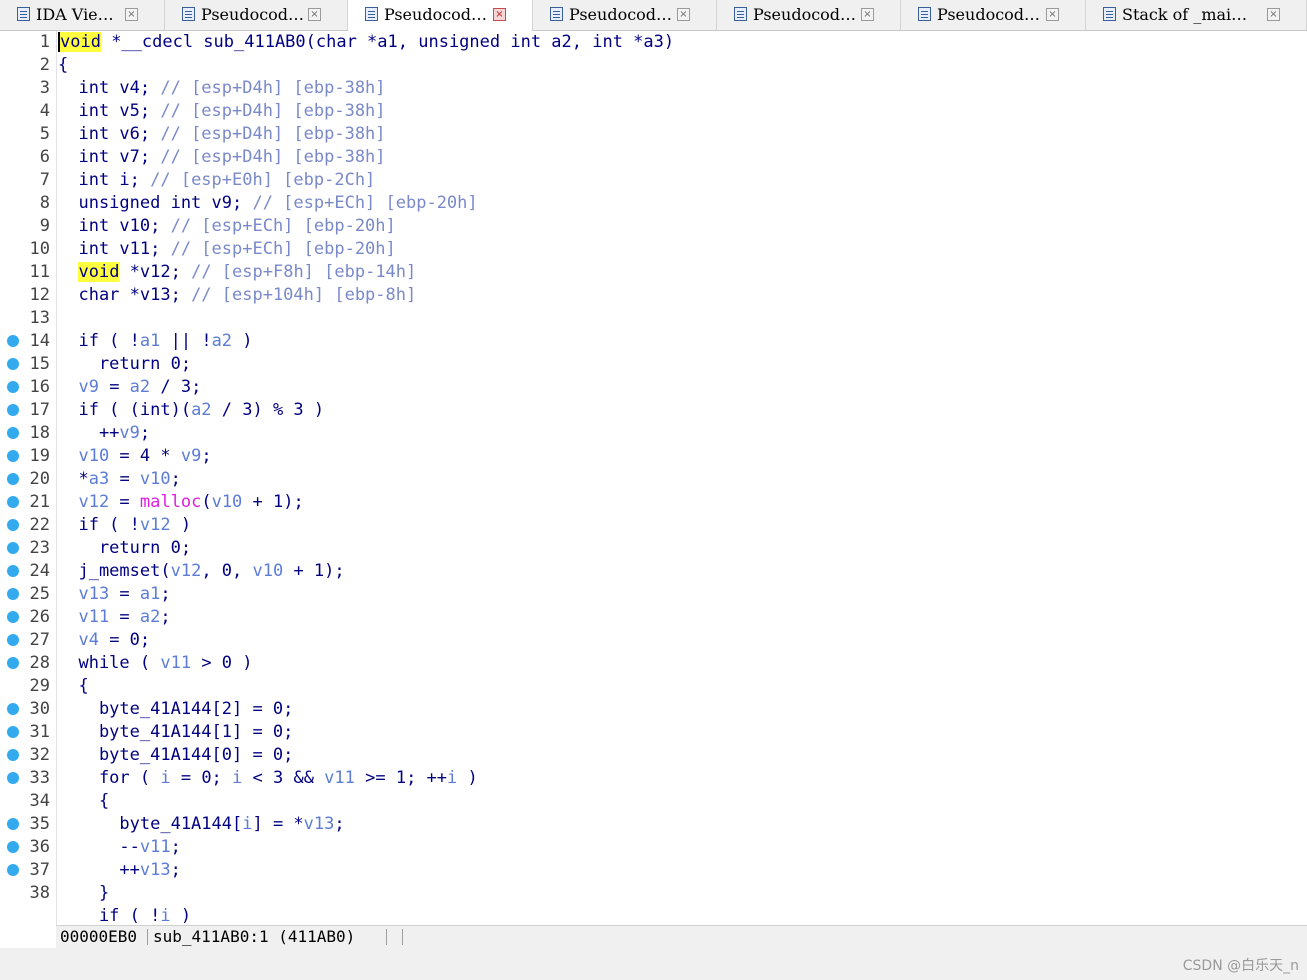 The image size is (1307, 980). Describe the element at coordinates (221, 134) in the screenshot. I see `code-line: int v6; // [esp+D4h] [ebp-38h]` at that location.